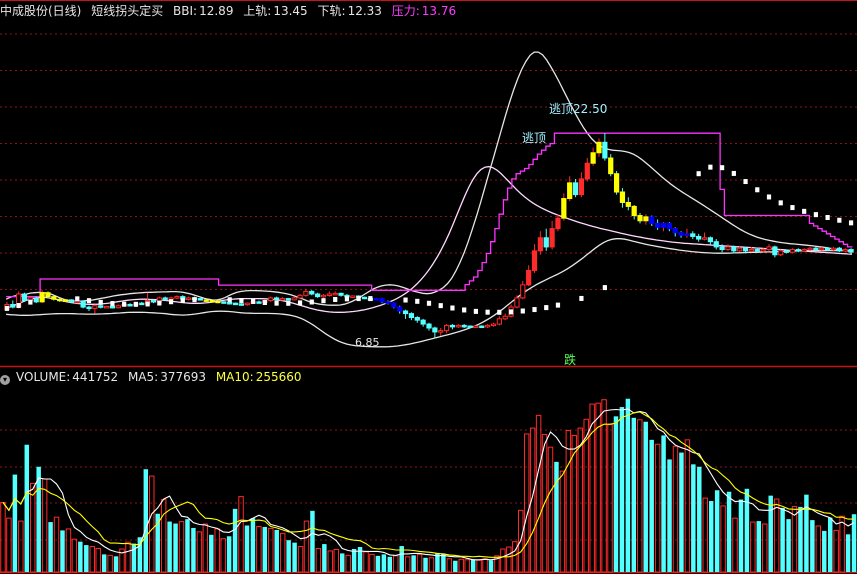 This screenshot has height=574, width=857. Describe the element at coordinates (127, 11) in the screenshot. I see `indicator-name: 短线拐头定买` at that location.